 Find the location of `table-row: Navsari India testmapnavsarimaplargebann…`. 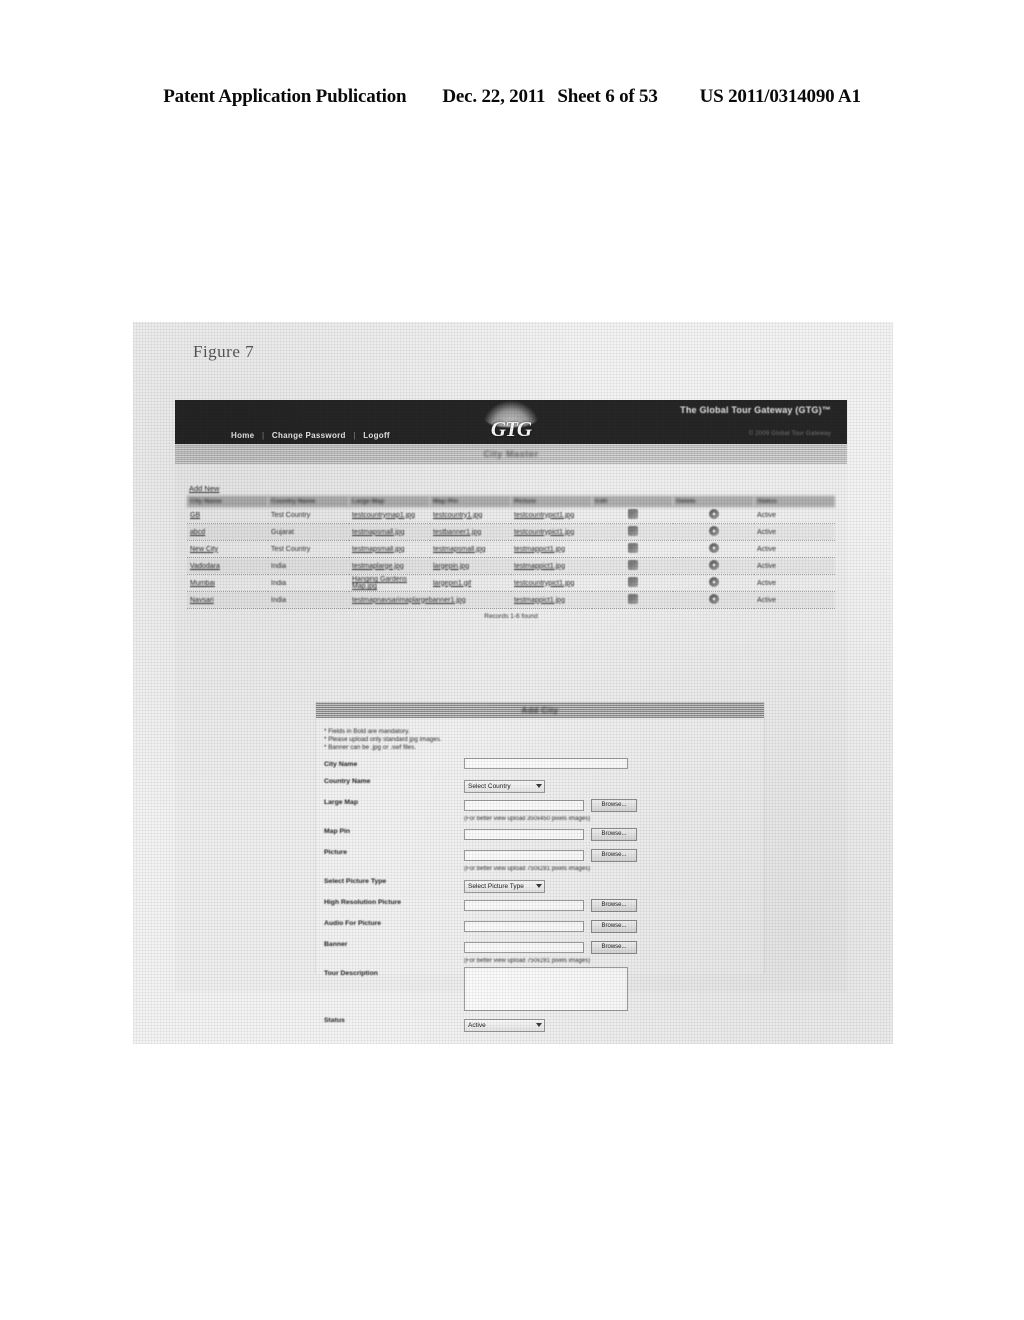

table-row: Navsari India testmapnavsarimaplargebann… is located at coordinates (511, 600).